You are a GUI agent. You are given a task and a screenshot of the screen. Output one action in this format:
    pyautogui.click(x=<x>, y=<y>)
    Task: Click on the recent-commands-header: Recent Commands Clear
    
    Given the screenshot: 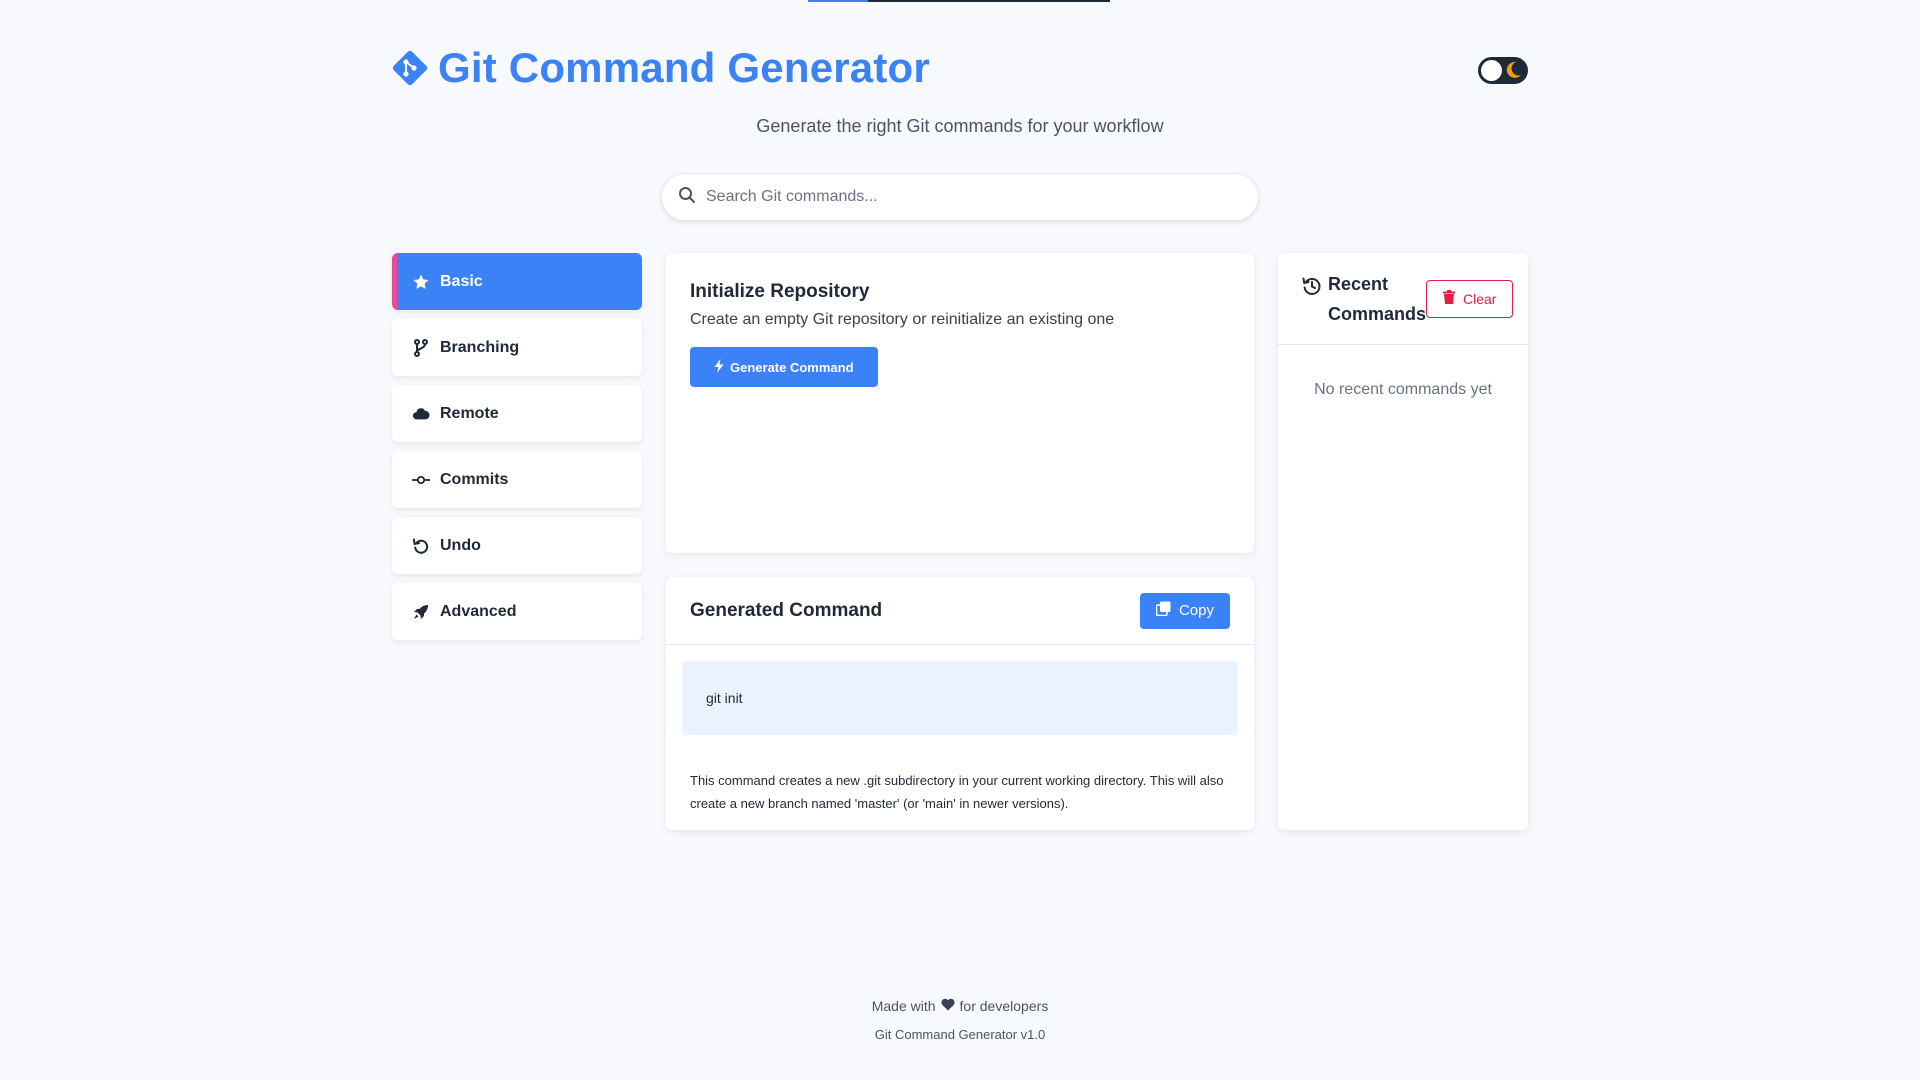 What is the action you would take?
    pyautogui.click(x=1403, y=299)
    